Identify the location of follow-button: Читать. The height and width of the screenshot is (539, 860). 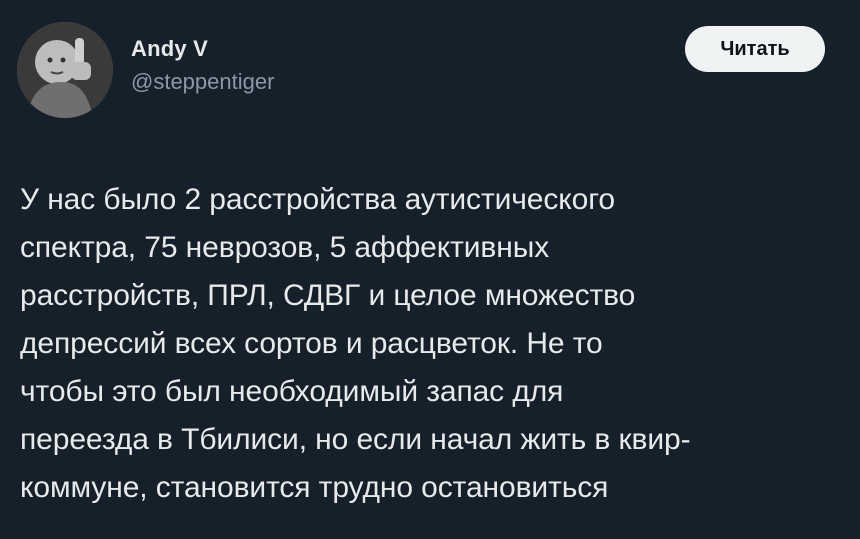
(755, 49).